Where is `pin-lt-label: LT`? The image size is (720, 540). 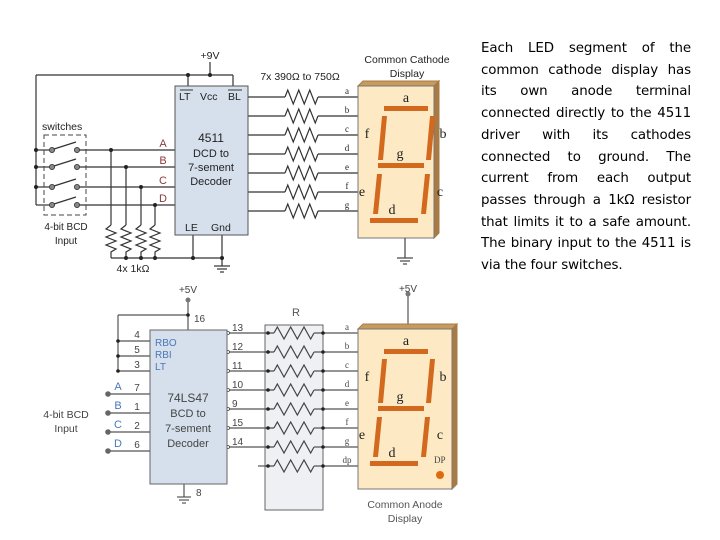
pin-lt-label: LT is located at coordinates (185, 97).